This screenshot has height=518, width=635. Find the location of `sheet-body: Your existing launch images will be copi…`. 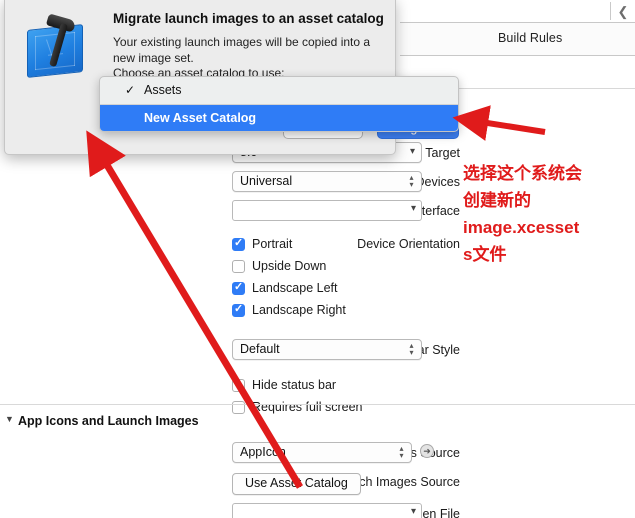

sheet-body: Your existing launch images will be copi… is located at coordinates (252, 58).